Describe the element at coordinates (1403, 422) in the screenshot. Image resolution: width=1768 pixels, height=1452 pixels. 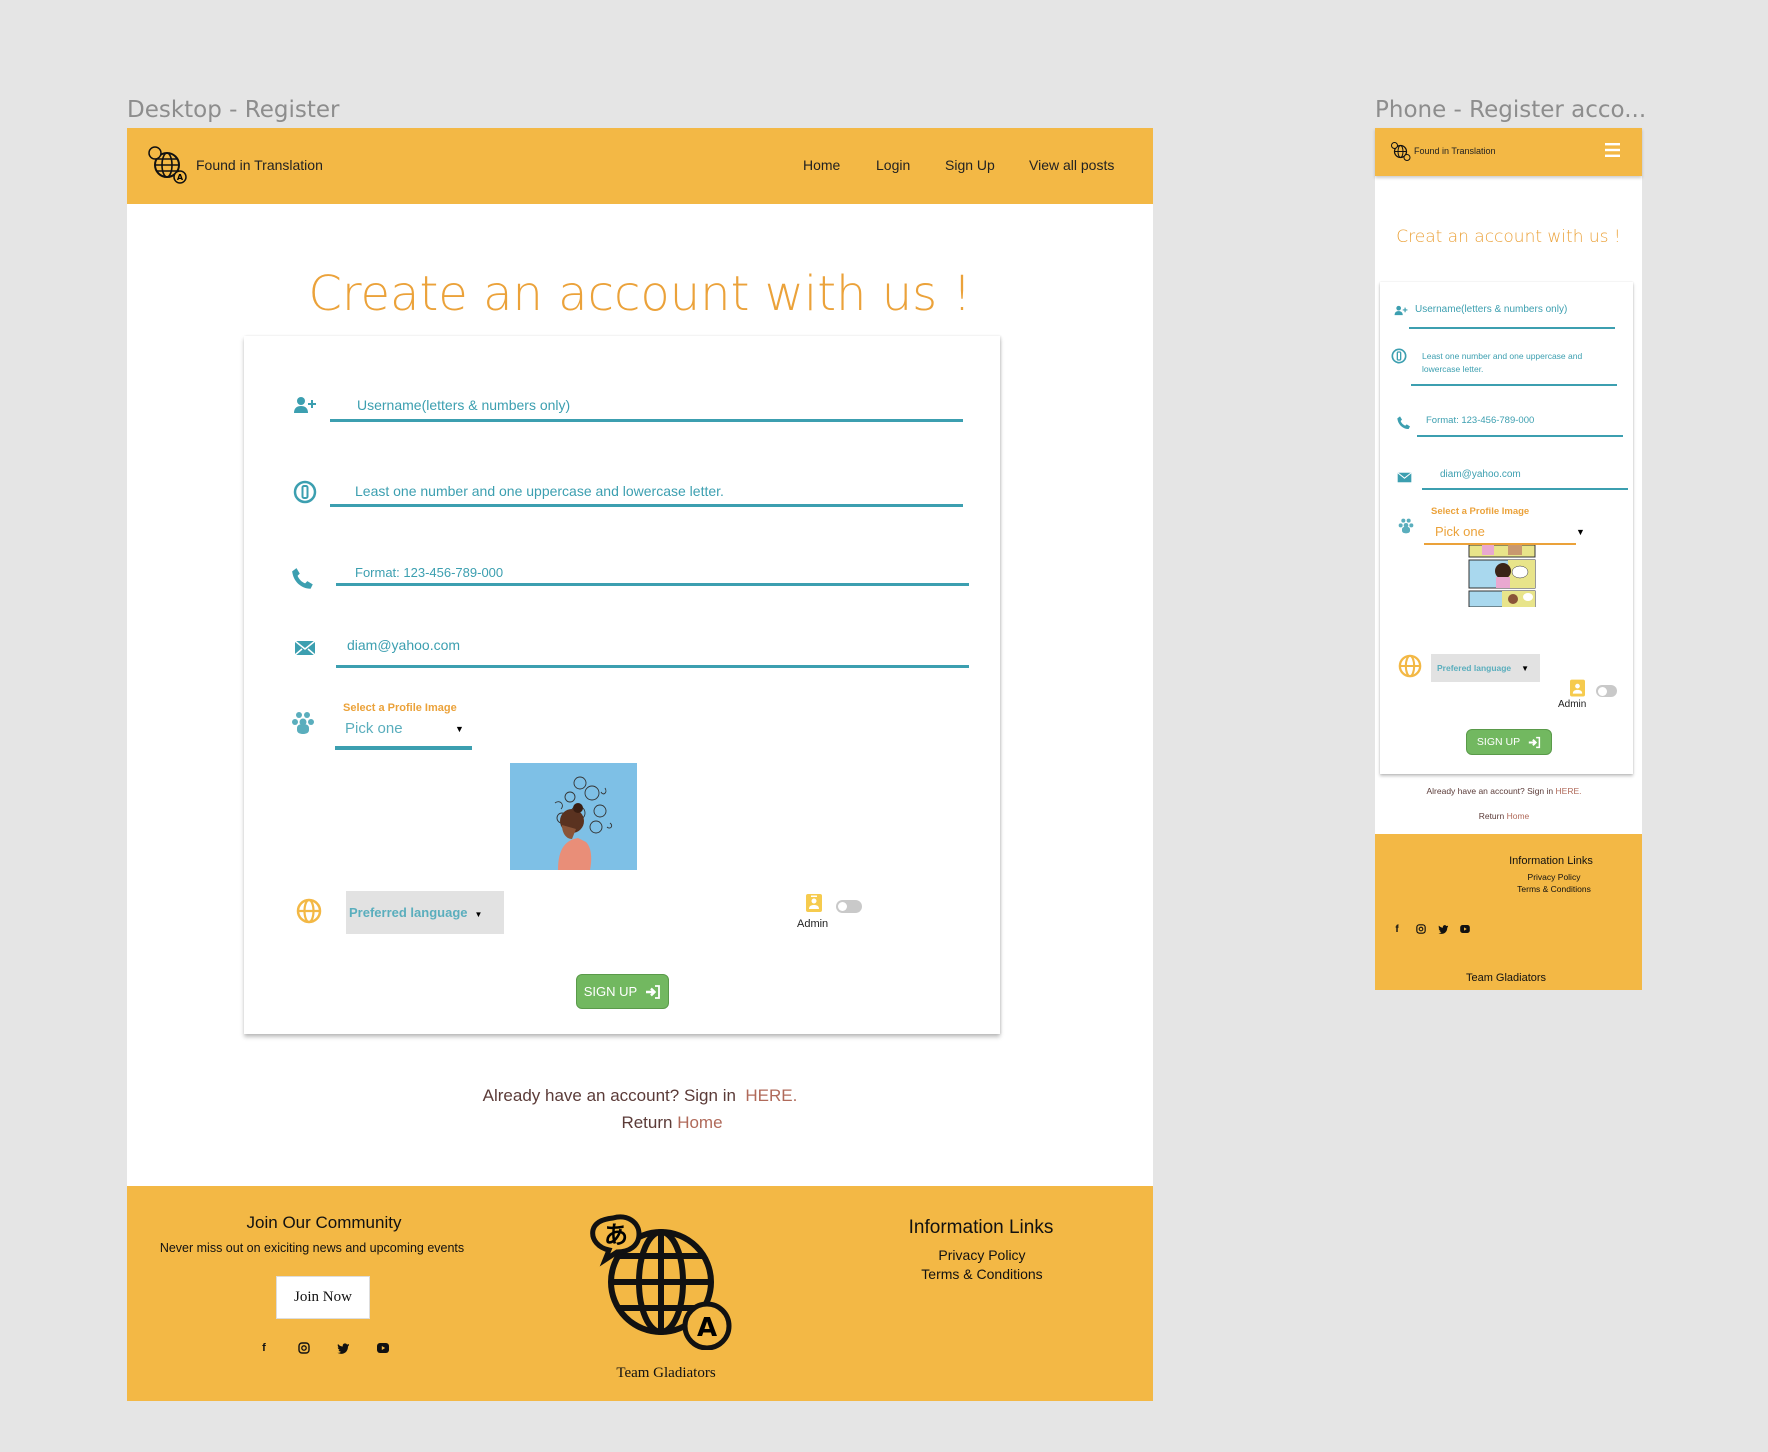
I see `phone-icon` at that location.